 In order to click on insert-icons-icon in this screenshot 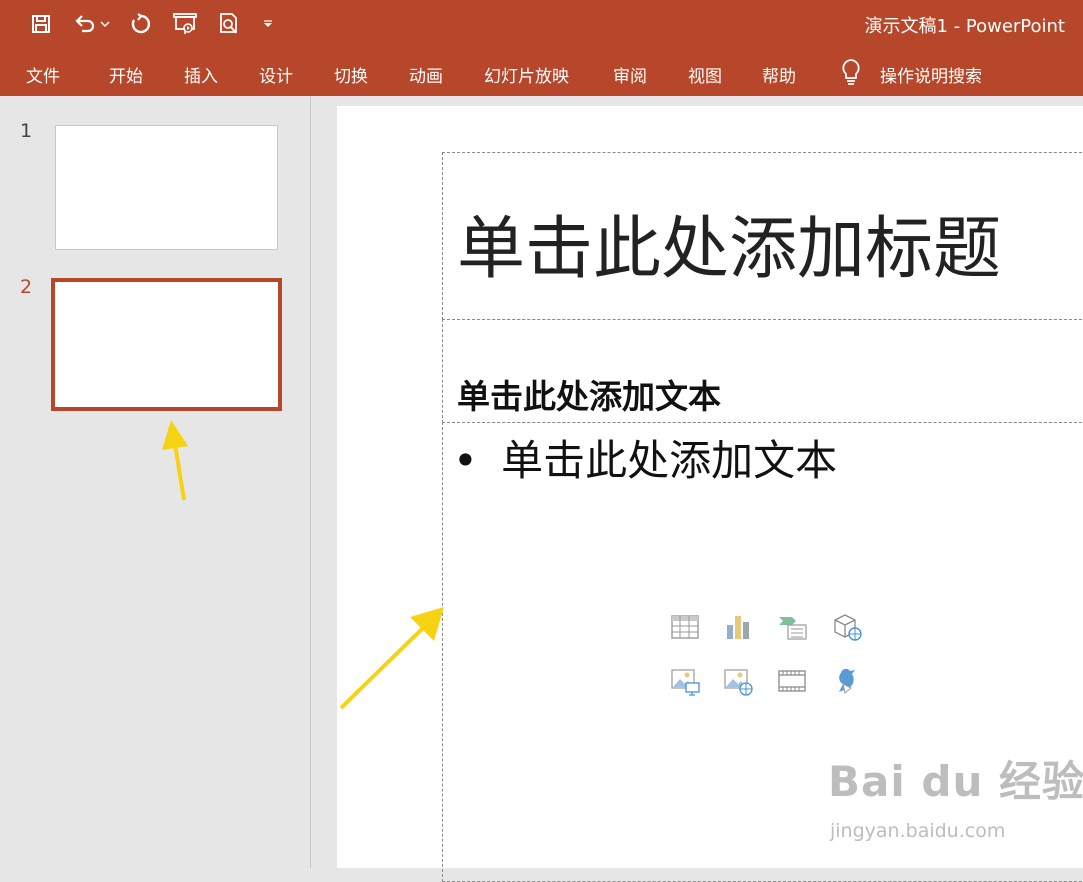, I will do `click(847, 681)`.